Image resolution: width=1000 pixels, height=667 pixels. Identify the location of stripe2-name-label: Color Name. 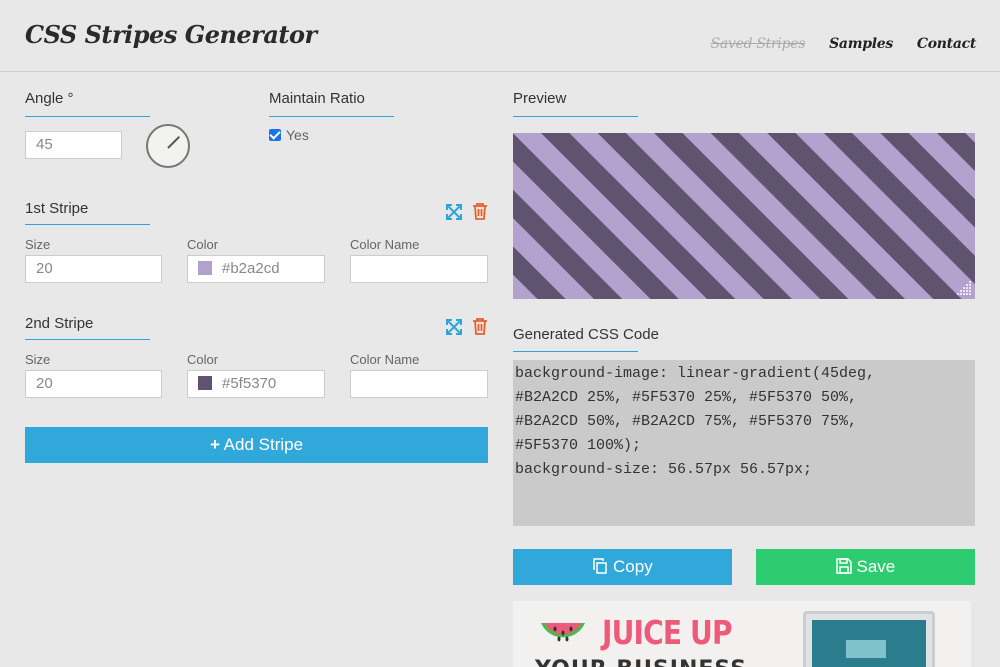
(385, 359).